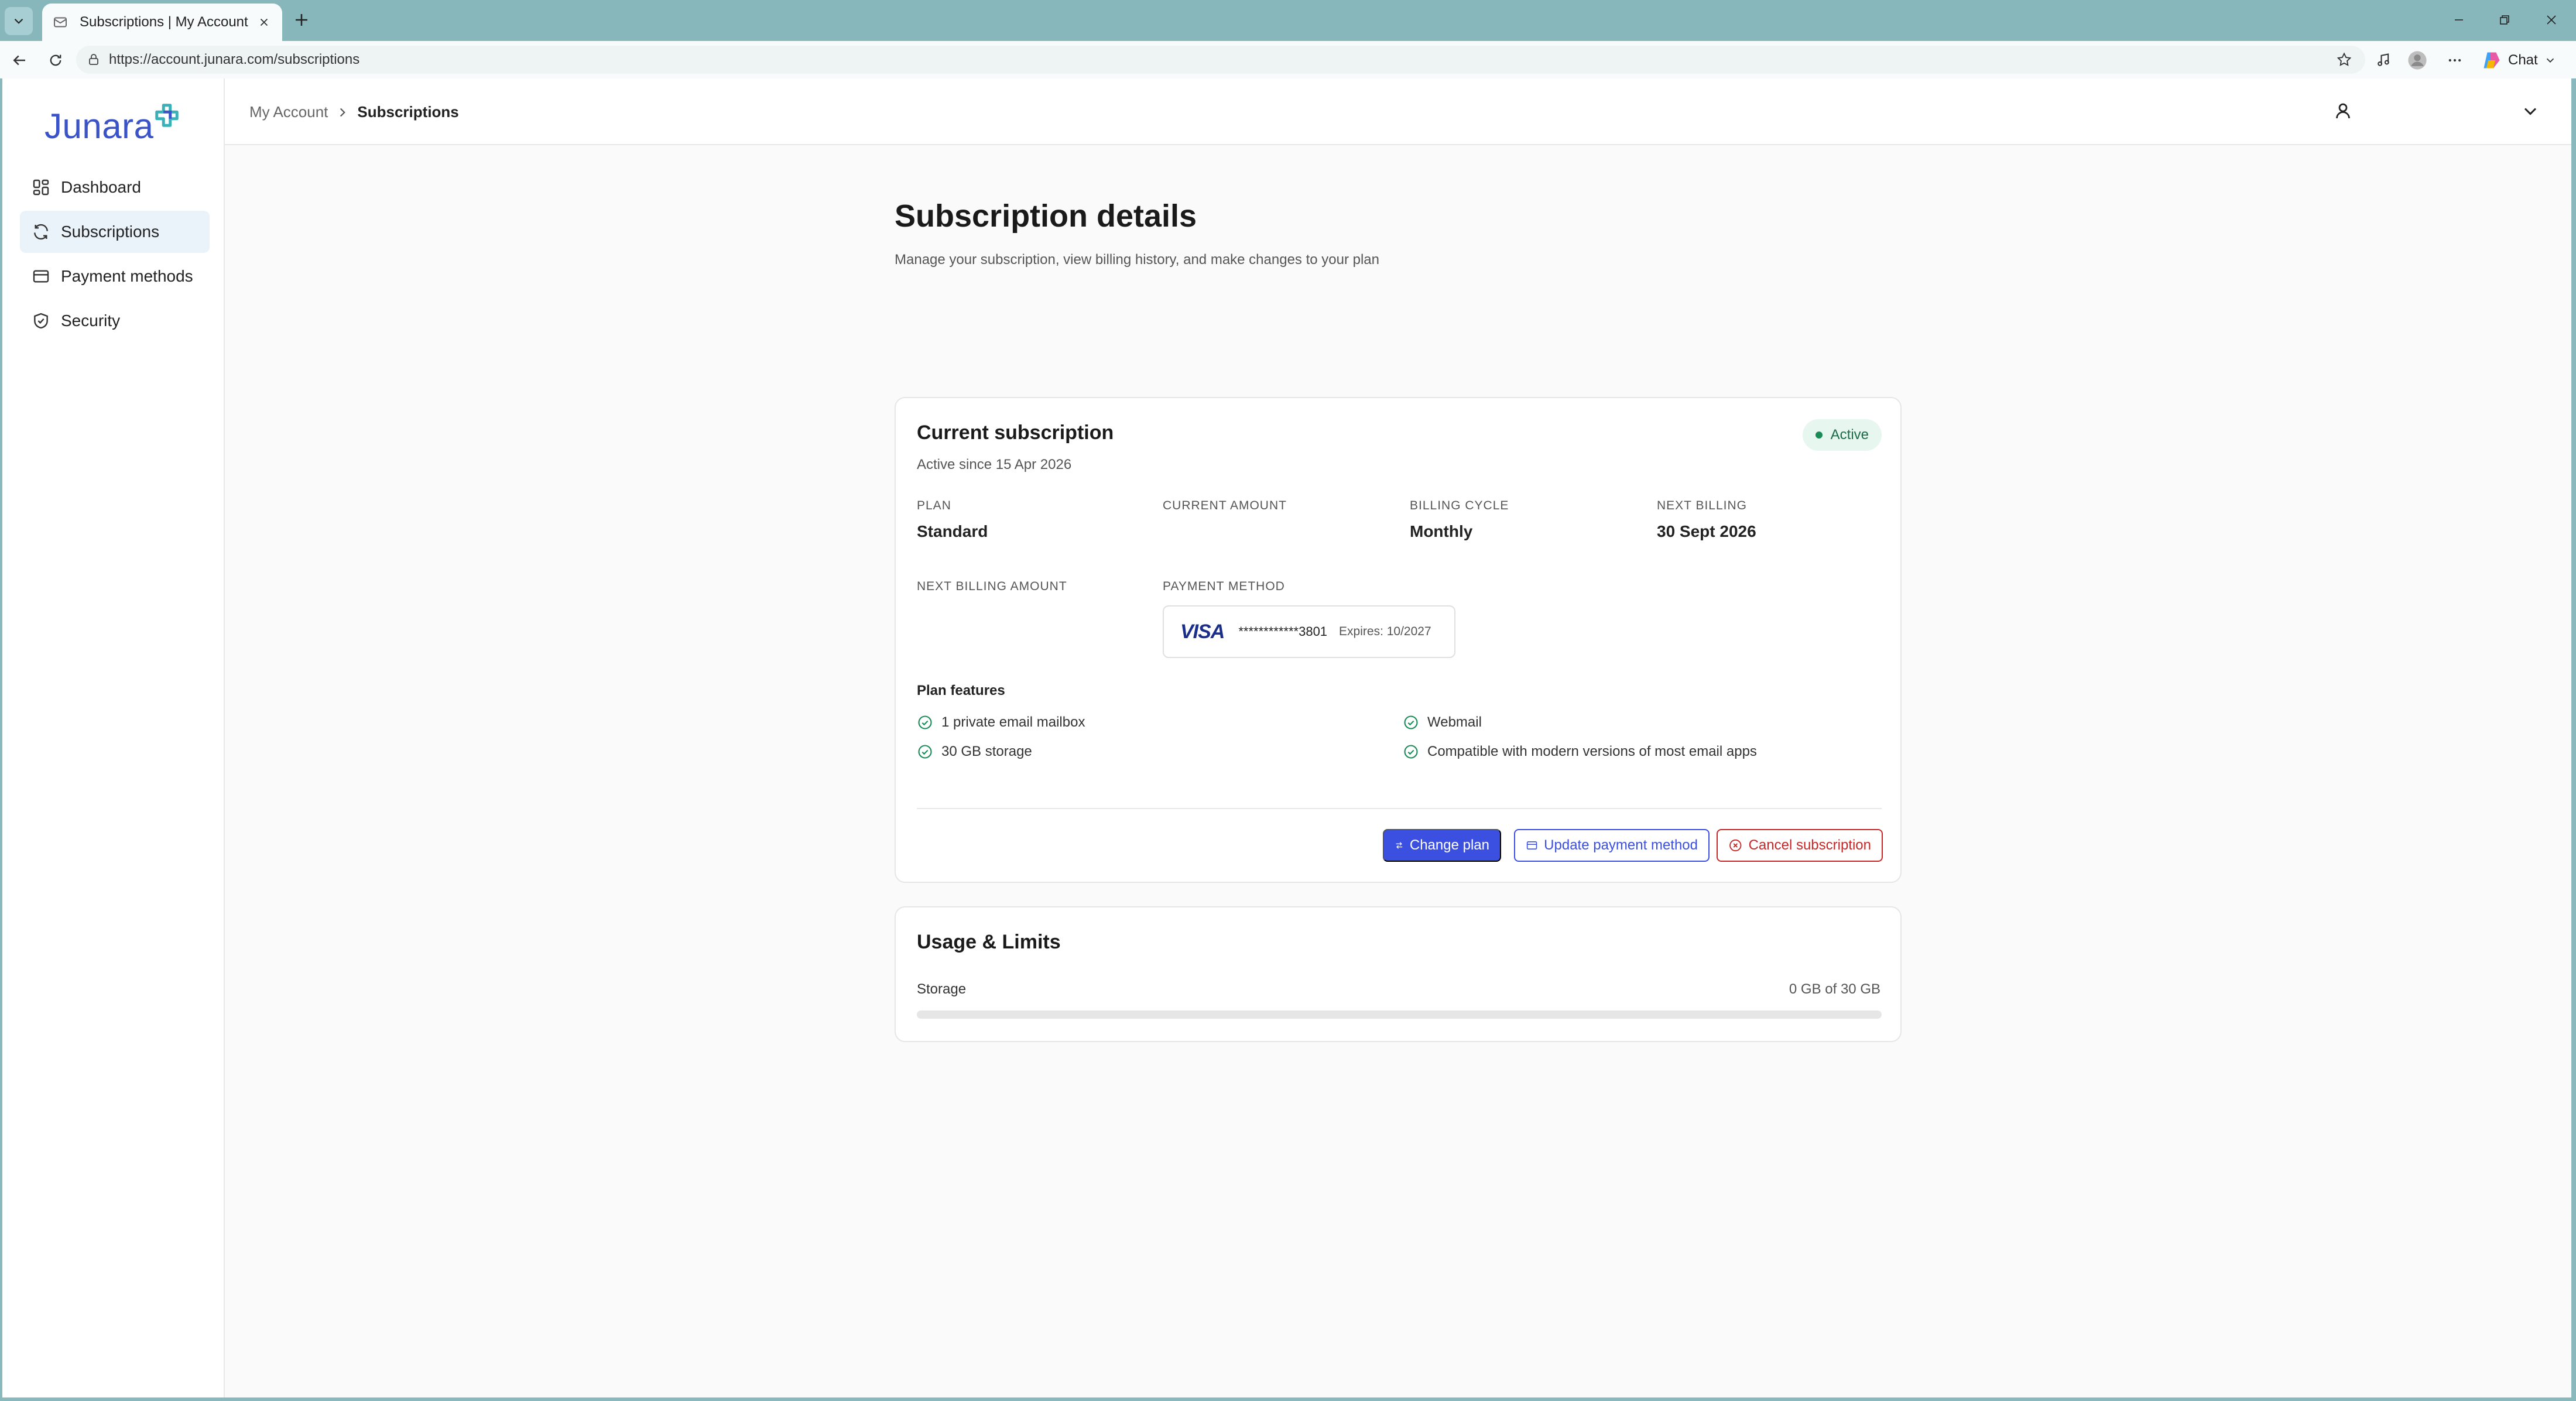 The height and width of the screenshot is (1401, 2576). What do you see at coordinates (1706, 531) in the screenshot?
I see `field-value: 30 Sept 2026` at bounding box center [1706, 531].